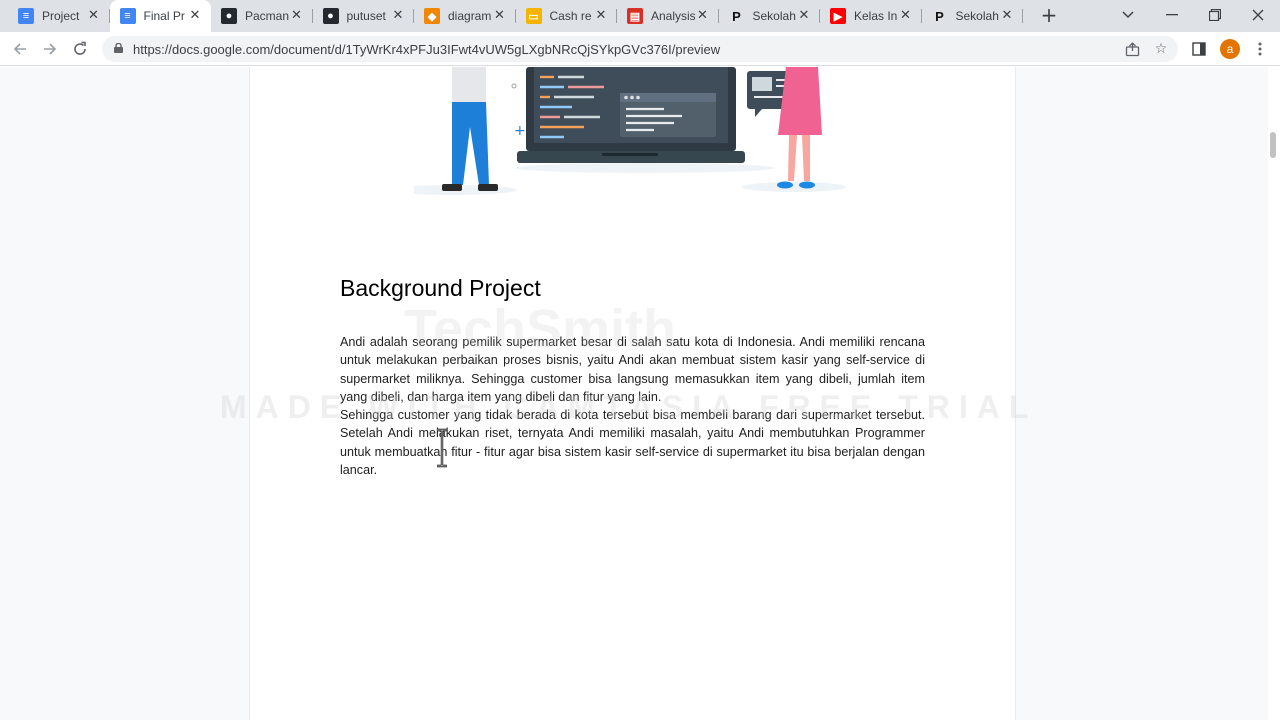 This screenshot has width=1280, height=720. I want to click on tab: ● putuset ✕, so click(363, 16).